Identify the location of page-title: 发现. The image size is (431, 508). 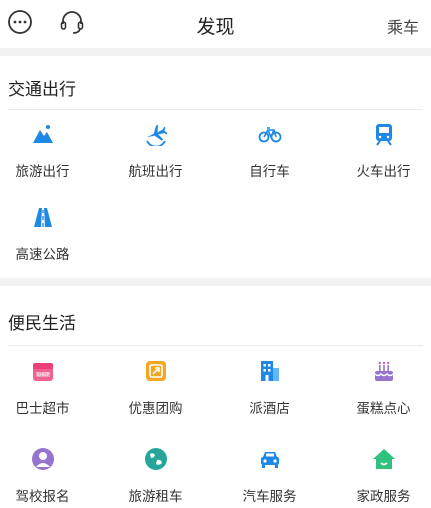
(215, 27).